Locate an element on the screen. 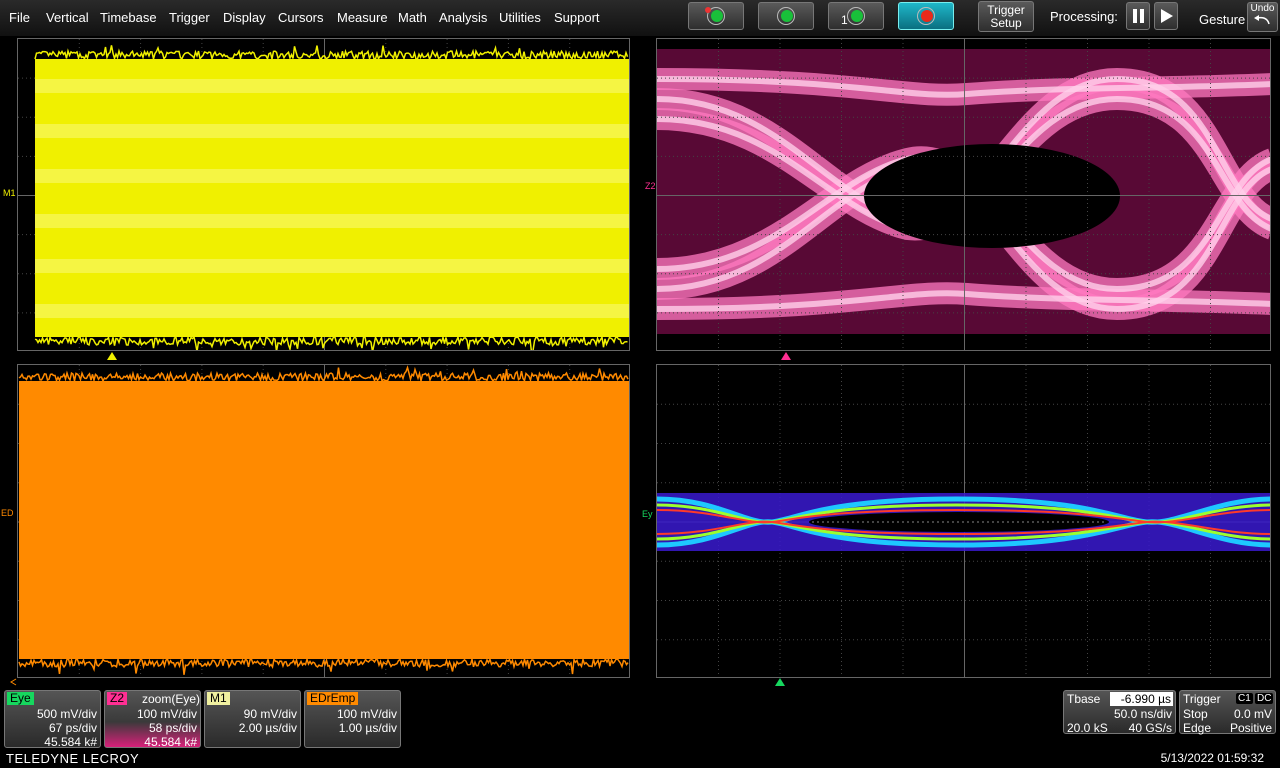 This screenshot has height=768, width=1280. timebase-samples: 20.0 kS is located at coordinates (1087, 728).